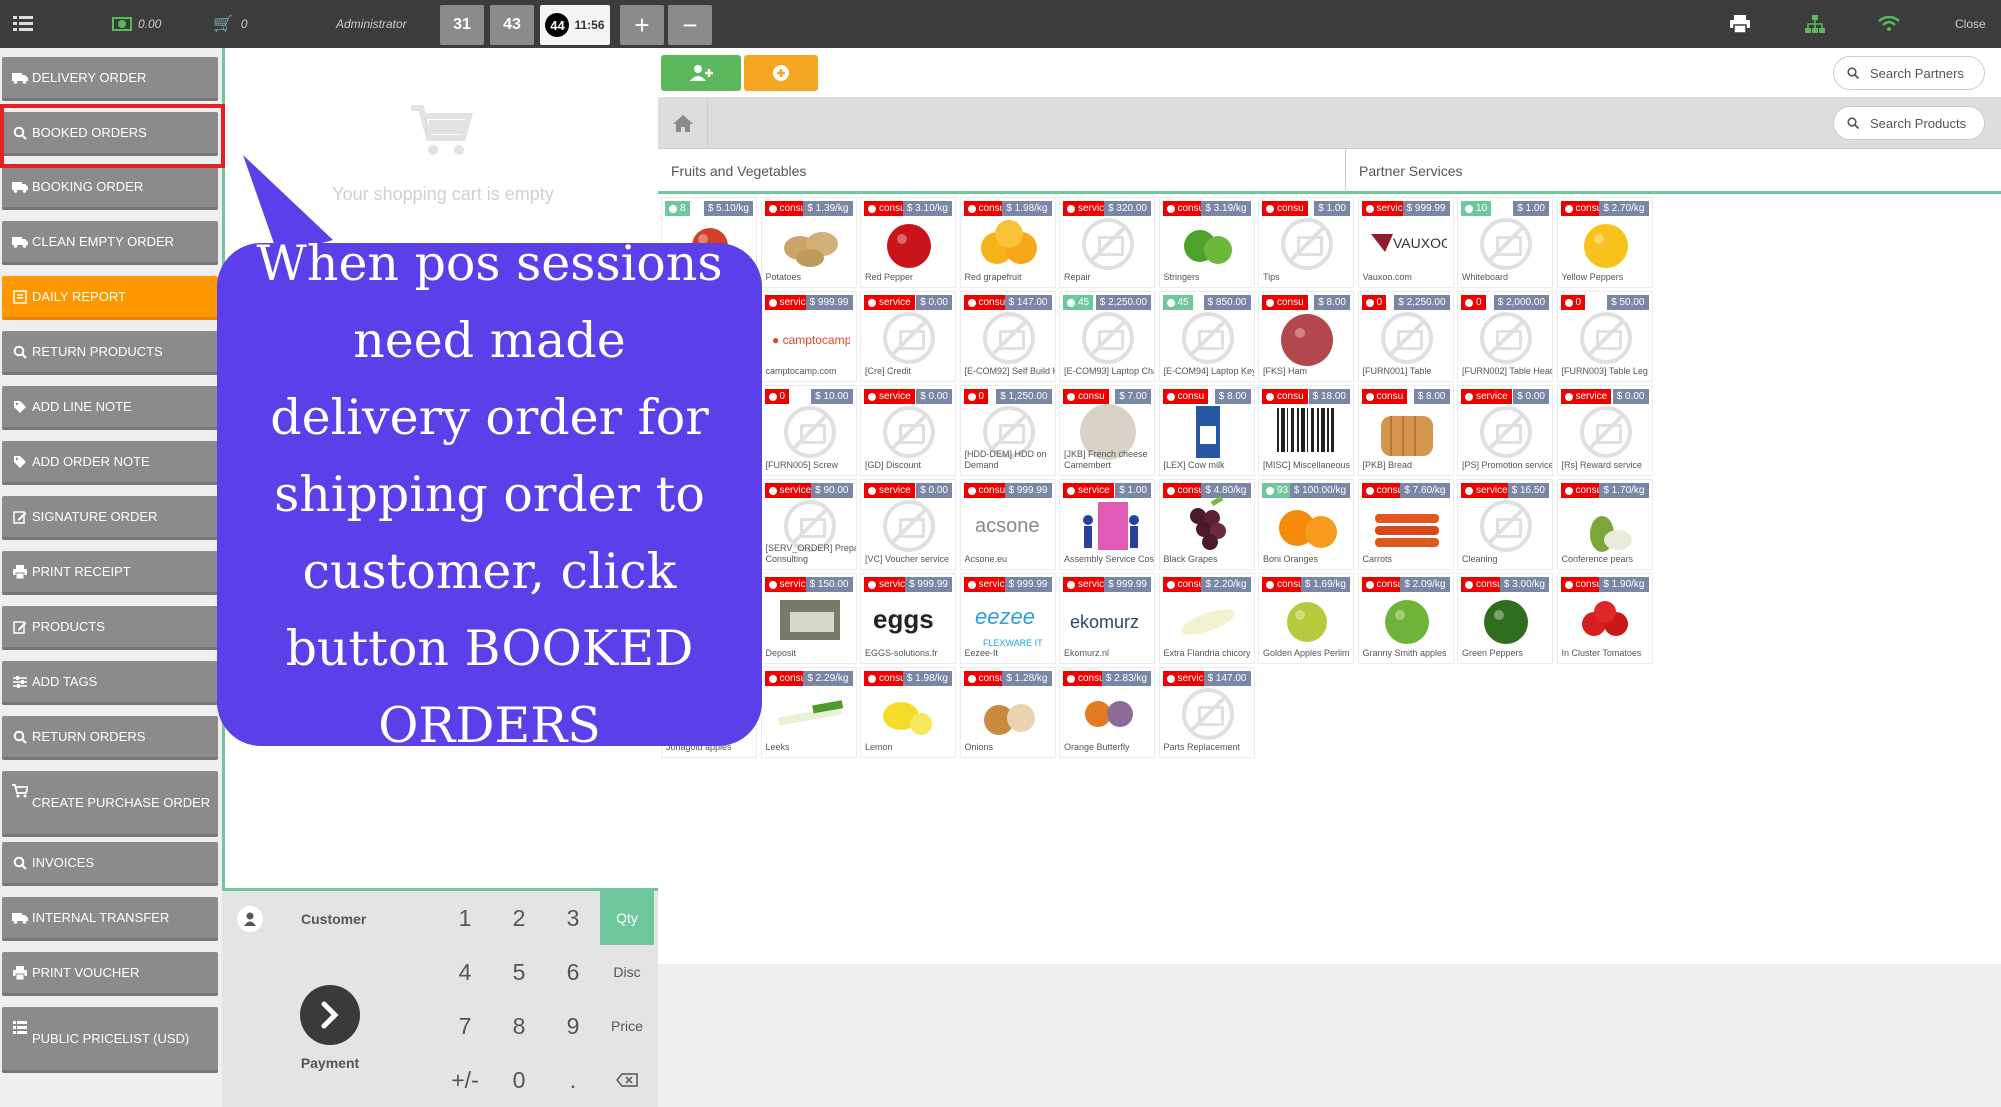 Image resolution: width=2001 pixels, height=1107 pixels. Describe the element at coordinates (1505, 524) in the screenshot. I see `product-card: service $ 16.50 Cleaning` at that location.